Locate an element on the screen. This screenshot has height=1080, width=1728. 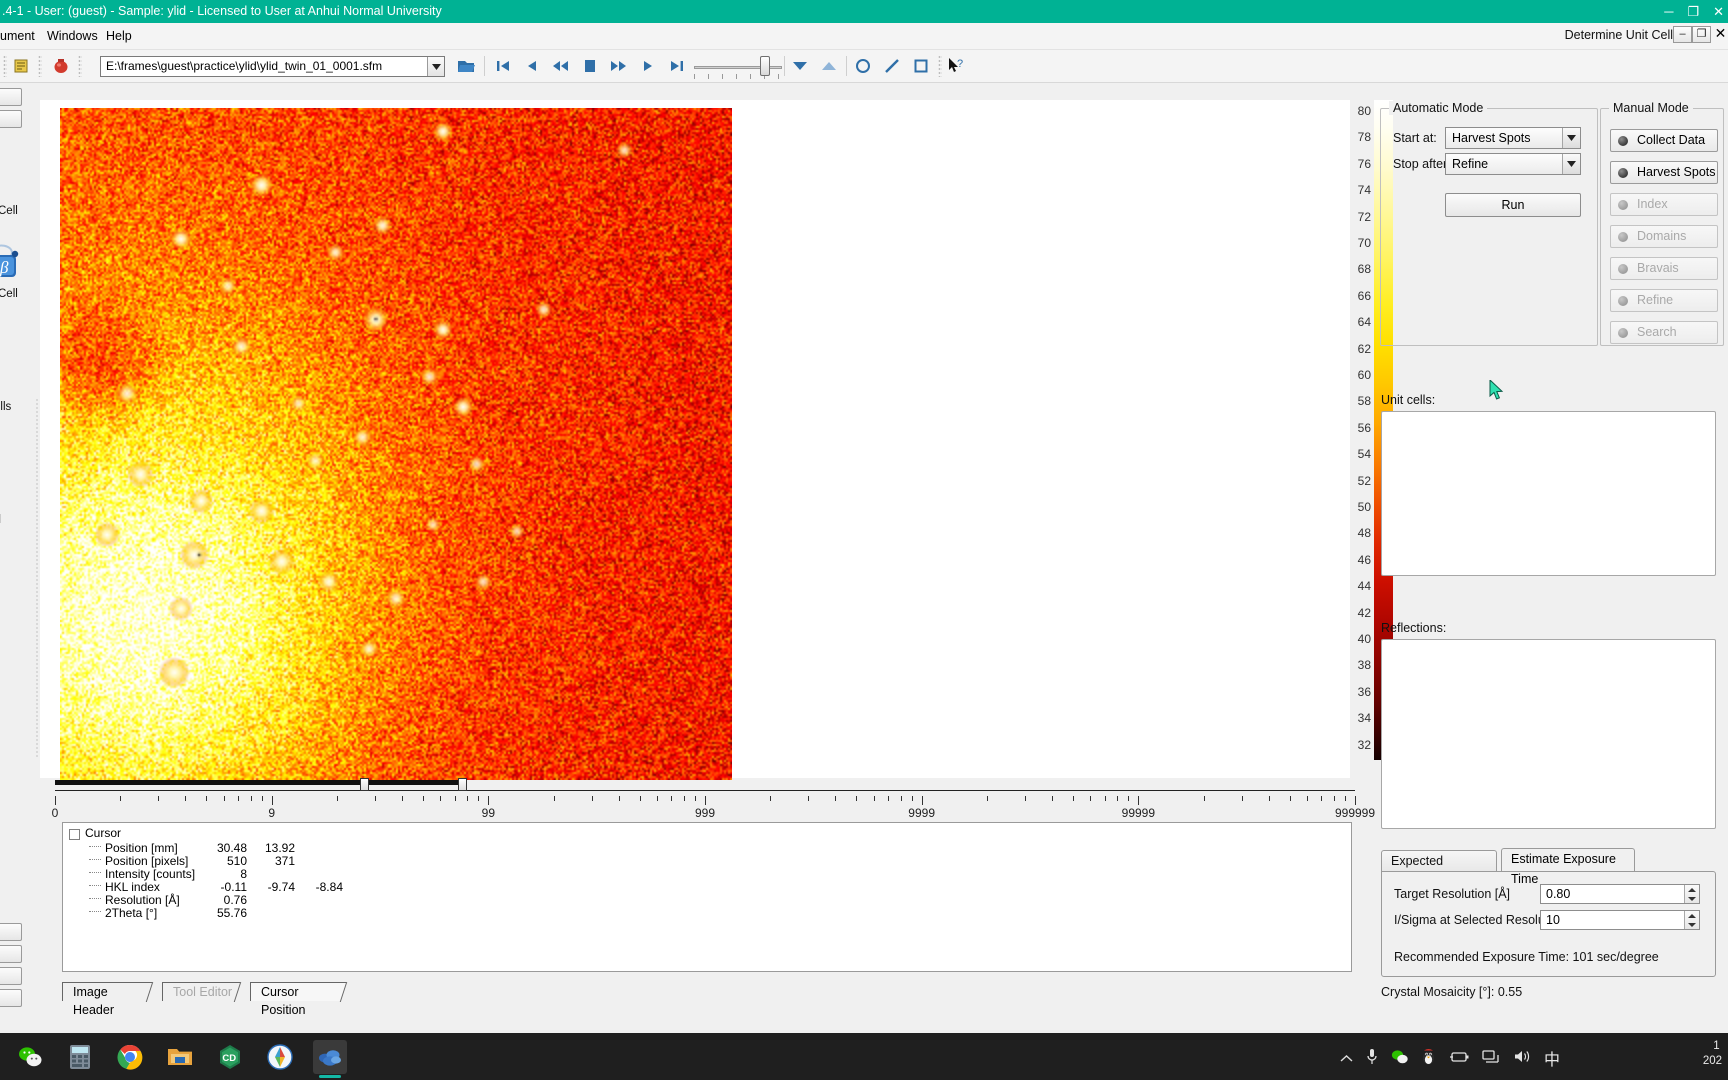
colorbar-label: 46 is located at coordinates (1364, 559).